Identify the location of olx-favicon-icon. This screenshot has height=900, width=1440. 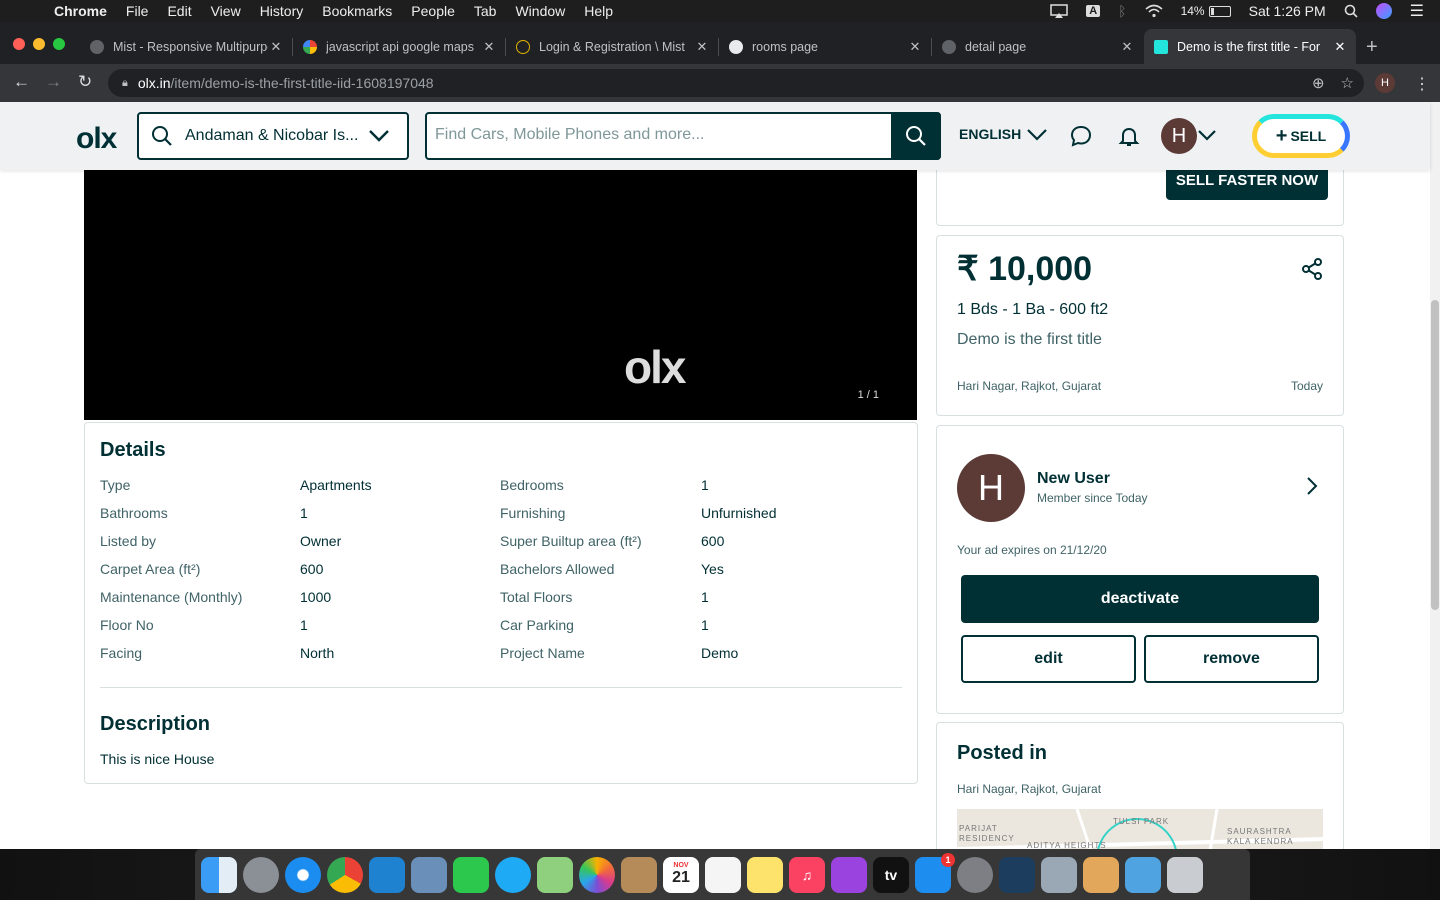
(1161, 46).